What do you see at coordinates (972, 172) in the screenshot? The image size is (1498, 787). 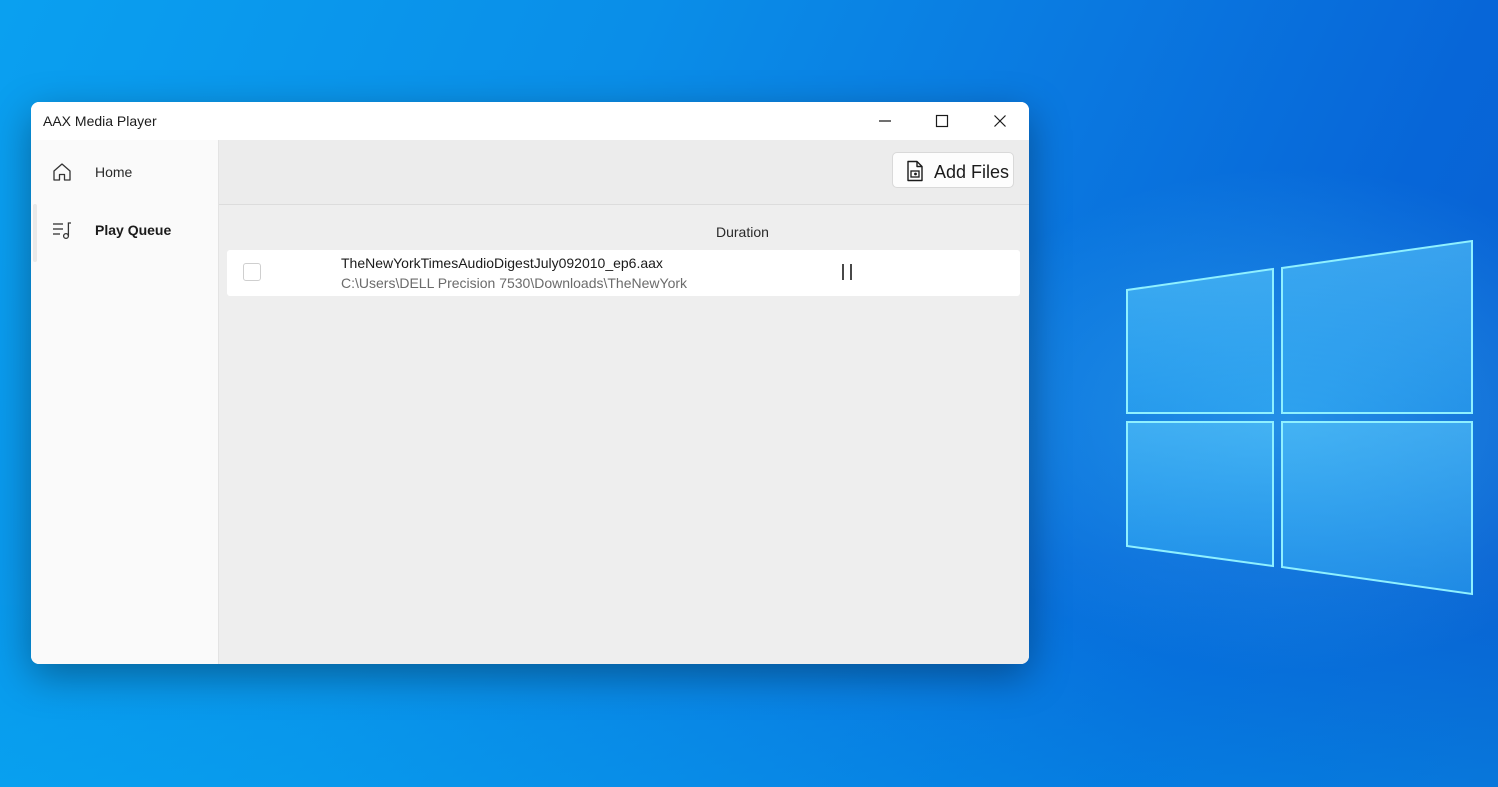 I see `add-files-label: Add Files` at bounding box center [972, 172].